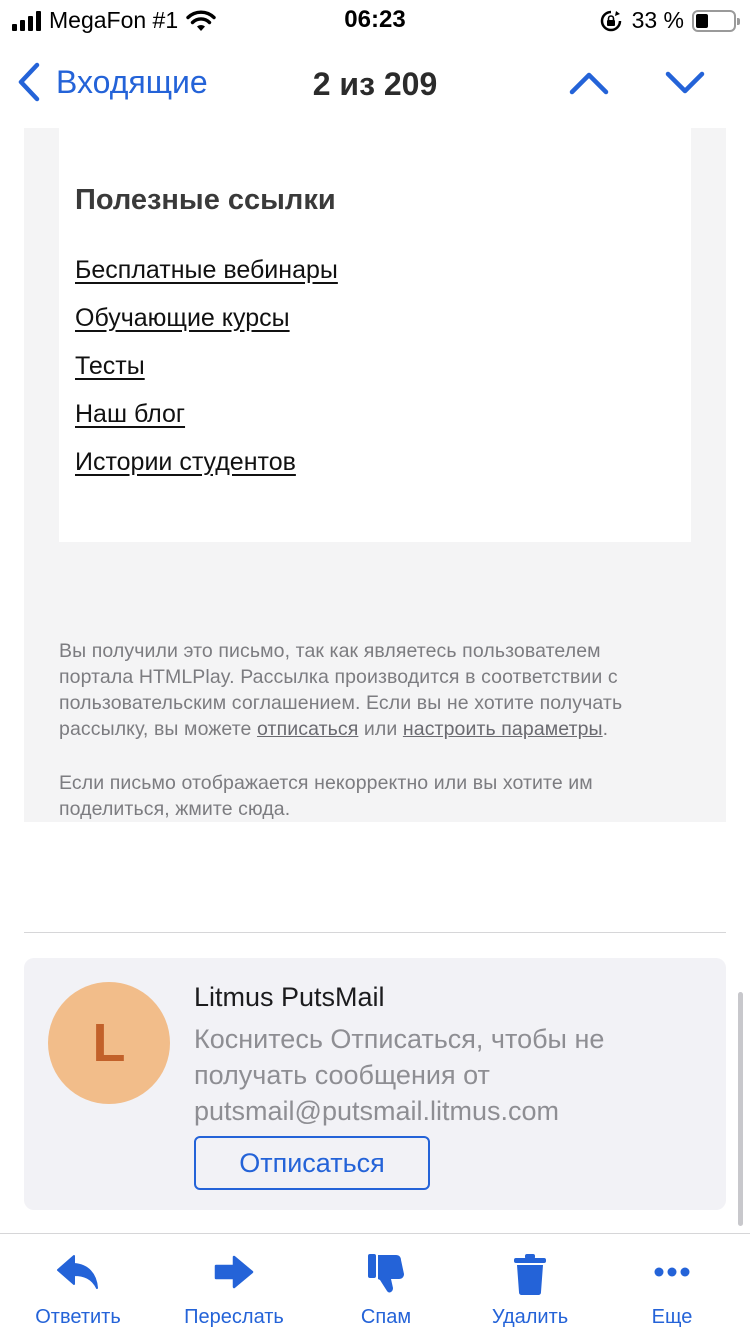 The height and width of the screenshot is (1335, 750). Describe the element at coordinates (289, 997) in the screenshot. I see `sender-name: Litmus PutsMail` at that location.